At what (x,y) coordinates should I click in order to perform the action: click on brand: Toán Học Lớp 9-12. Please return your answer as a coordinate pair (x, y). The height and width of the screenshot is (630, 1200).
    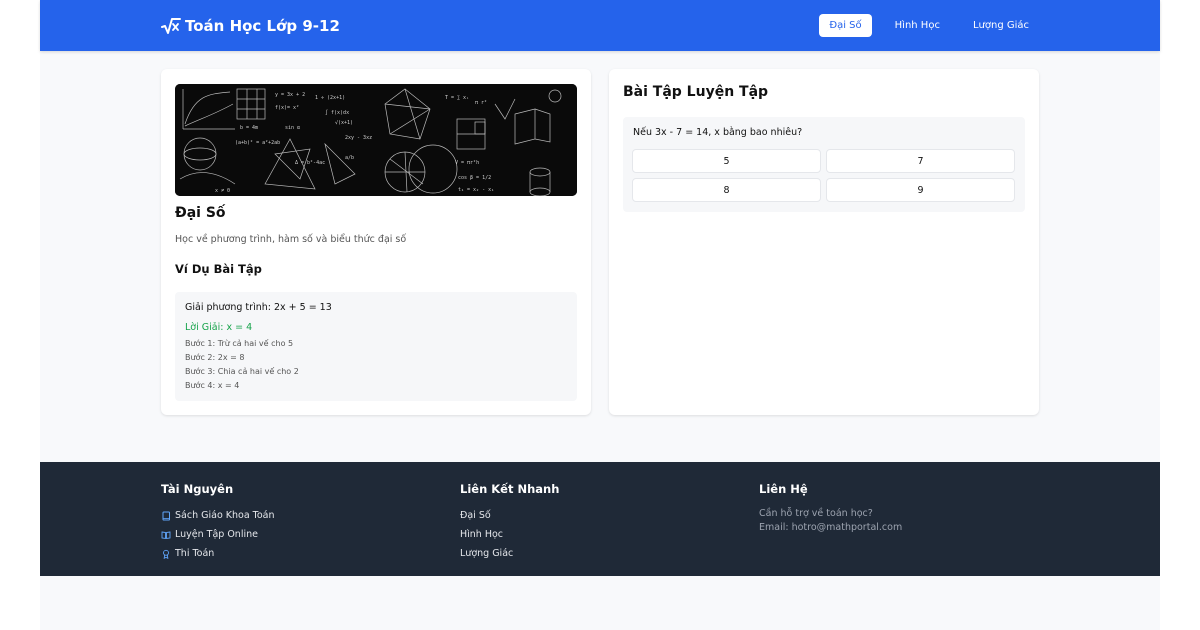
    Looking at the image, I should click on (250, 26).